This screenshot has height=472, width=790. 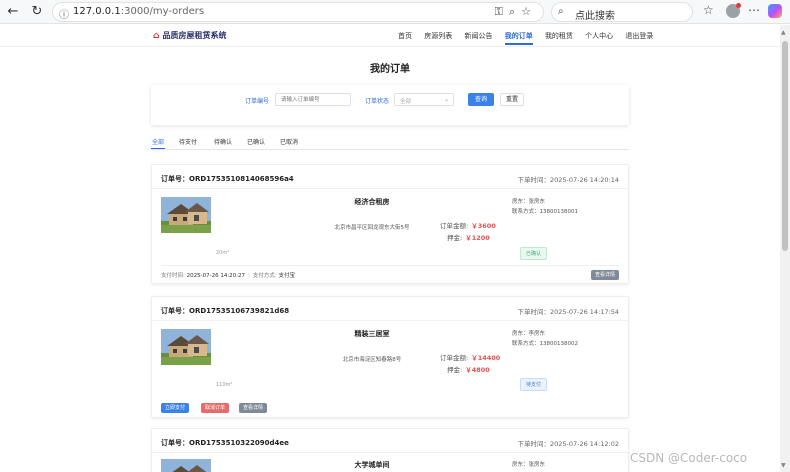 I want to click on order-amount: 订单金额: ￥3600, so click(x=468, y=226).